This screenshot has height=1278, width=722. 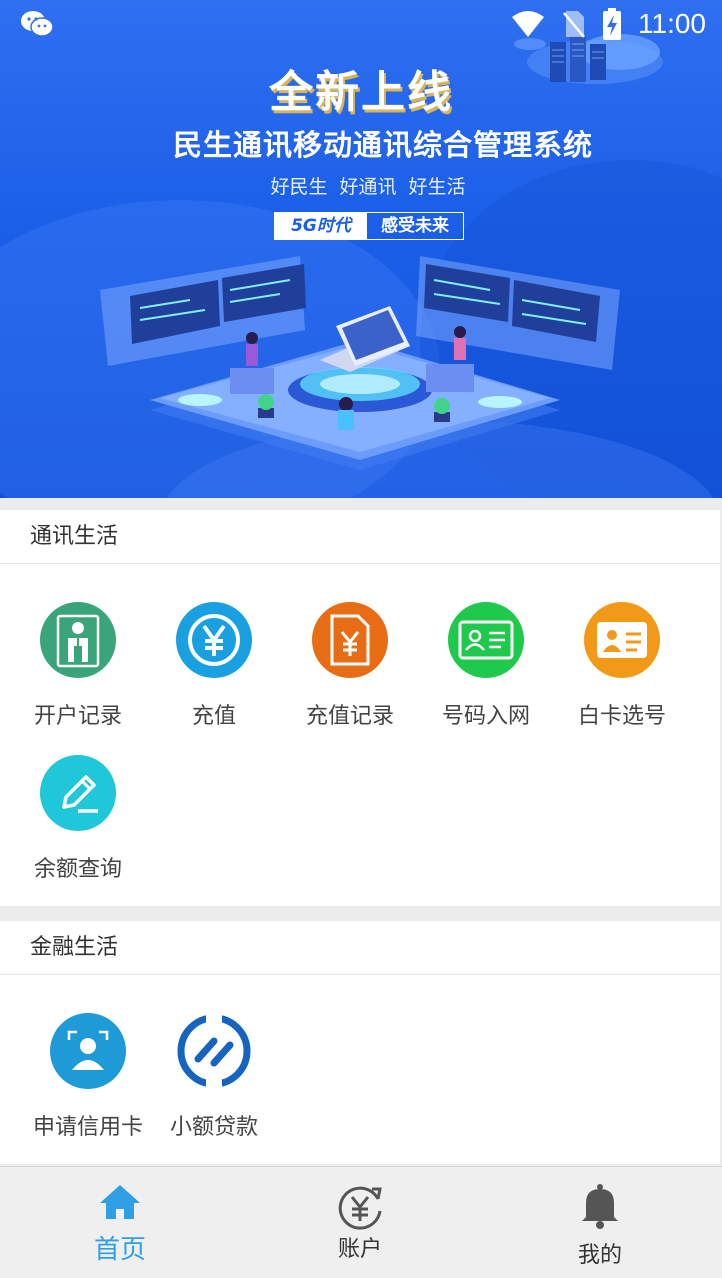 I want to click on bottom-navigation: 首页 账户 我的, so click(x=361, y=1222).